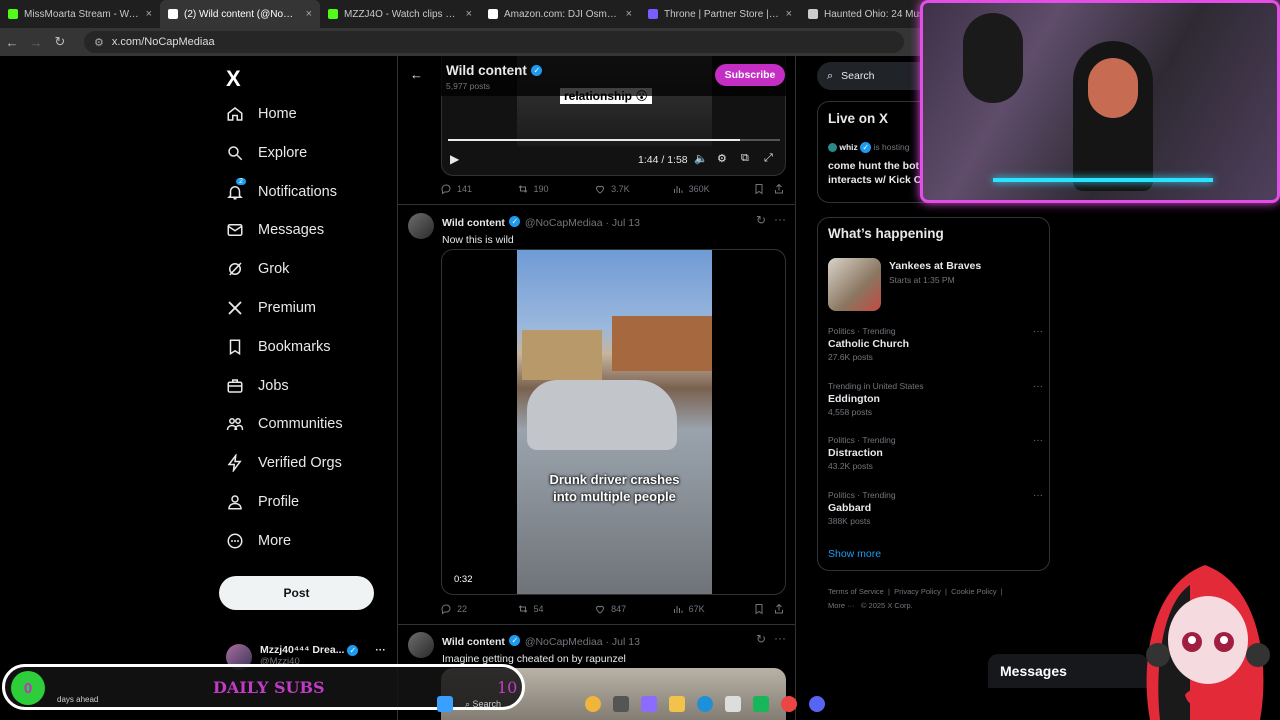 Image resolution: width=1280 pixels, height=720 pixels. What do you see at coordinates (935, 272) in the screenshot?
I see `event-item: Yankees at Braves Starts at 1:35 PM` at bounding box center [935, 272].